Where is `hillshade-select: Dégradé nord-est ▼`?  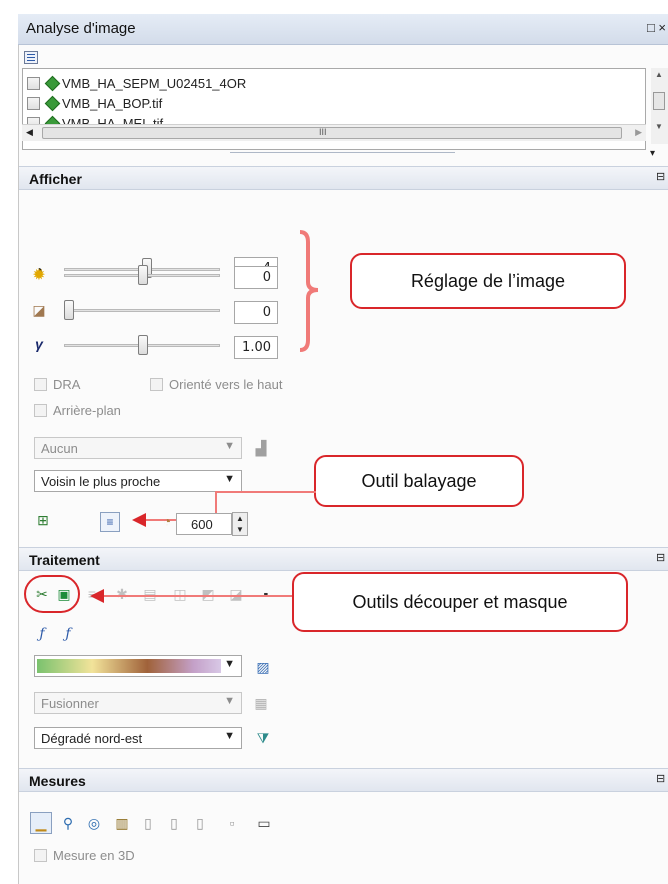
hillshade-select: Dégradé nord-est ▼ is located at coordinates (138, 738).